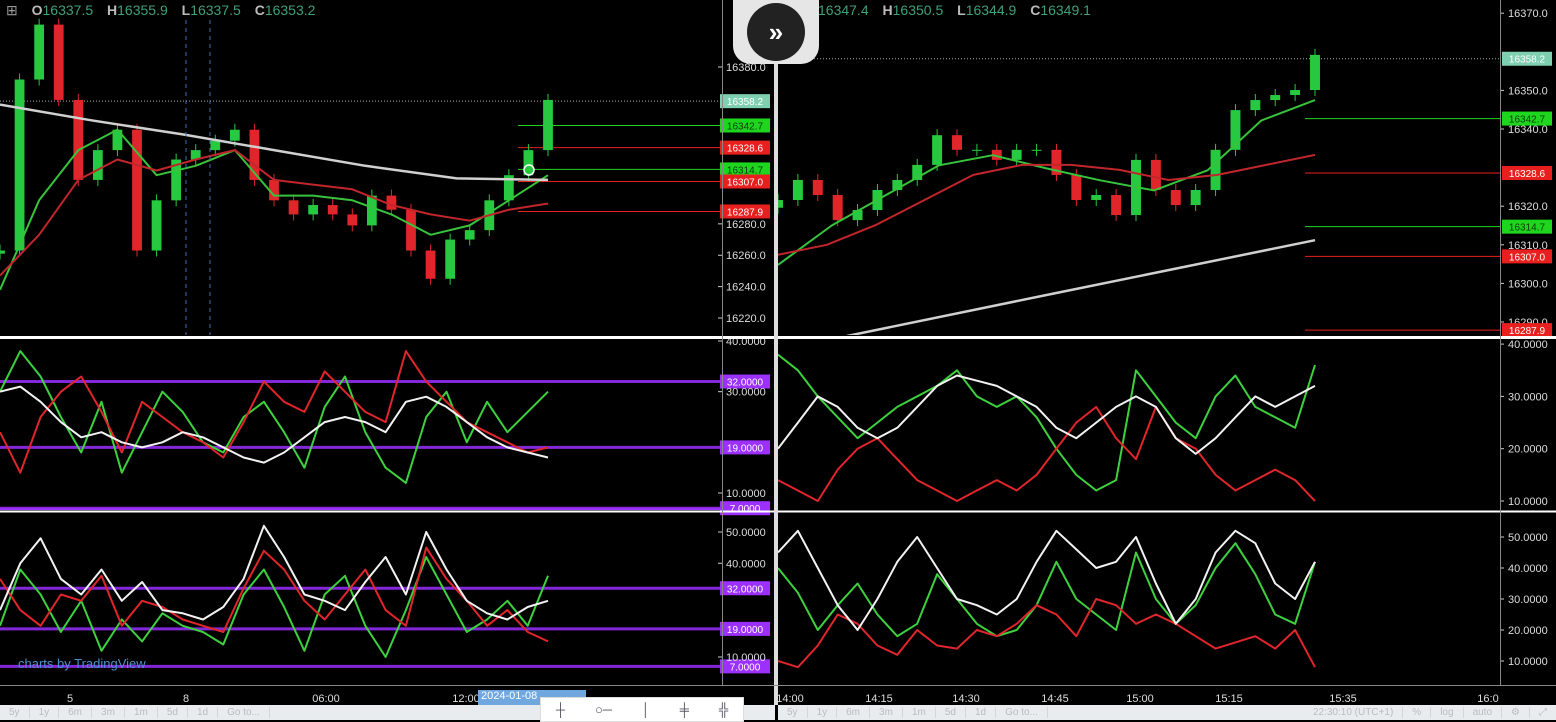 This screenshot has width=1556, height=722. What do you see at coordinates (1543, 712) in the screenshot?
I see `fullscreen-icon: ⤢` at bounding box center [1543, 712].